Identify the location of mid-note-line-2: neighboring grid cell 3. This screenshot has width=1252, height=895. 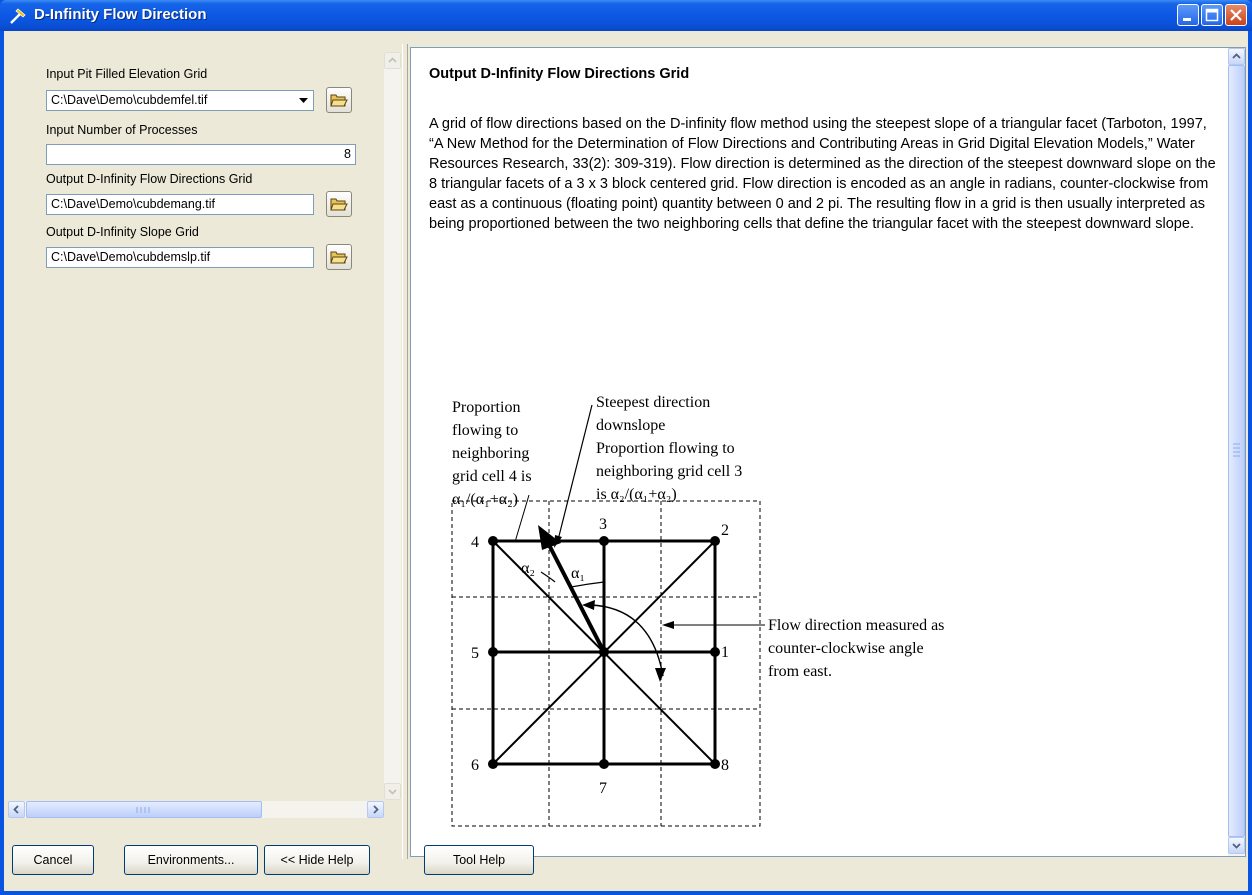
(669, 471).